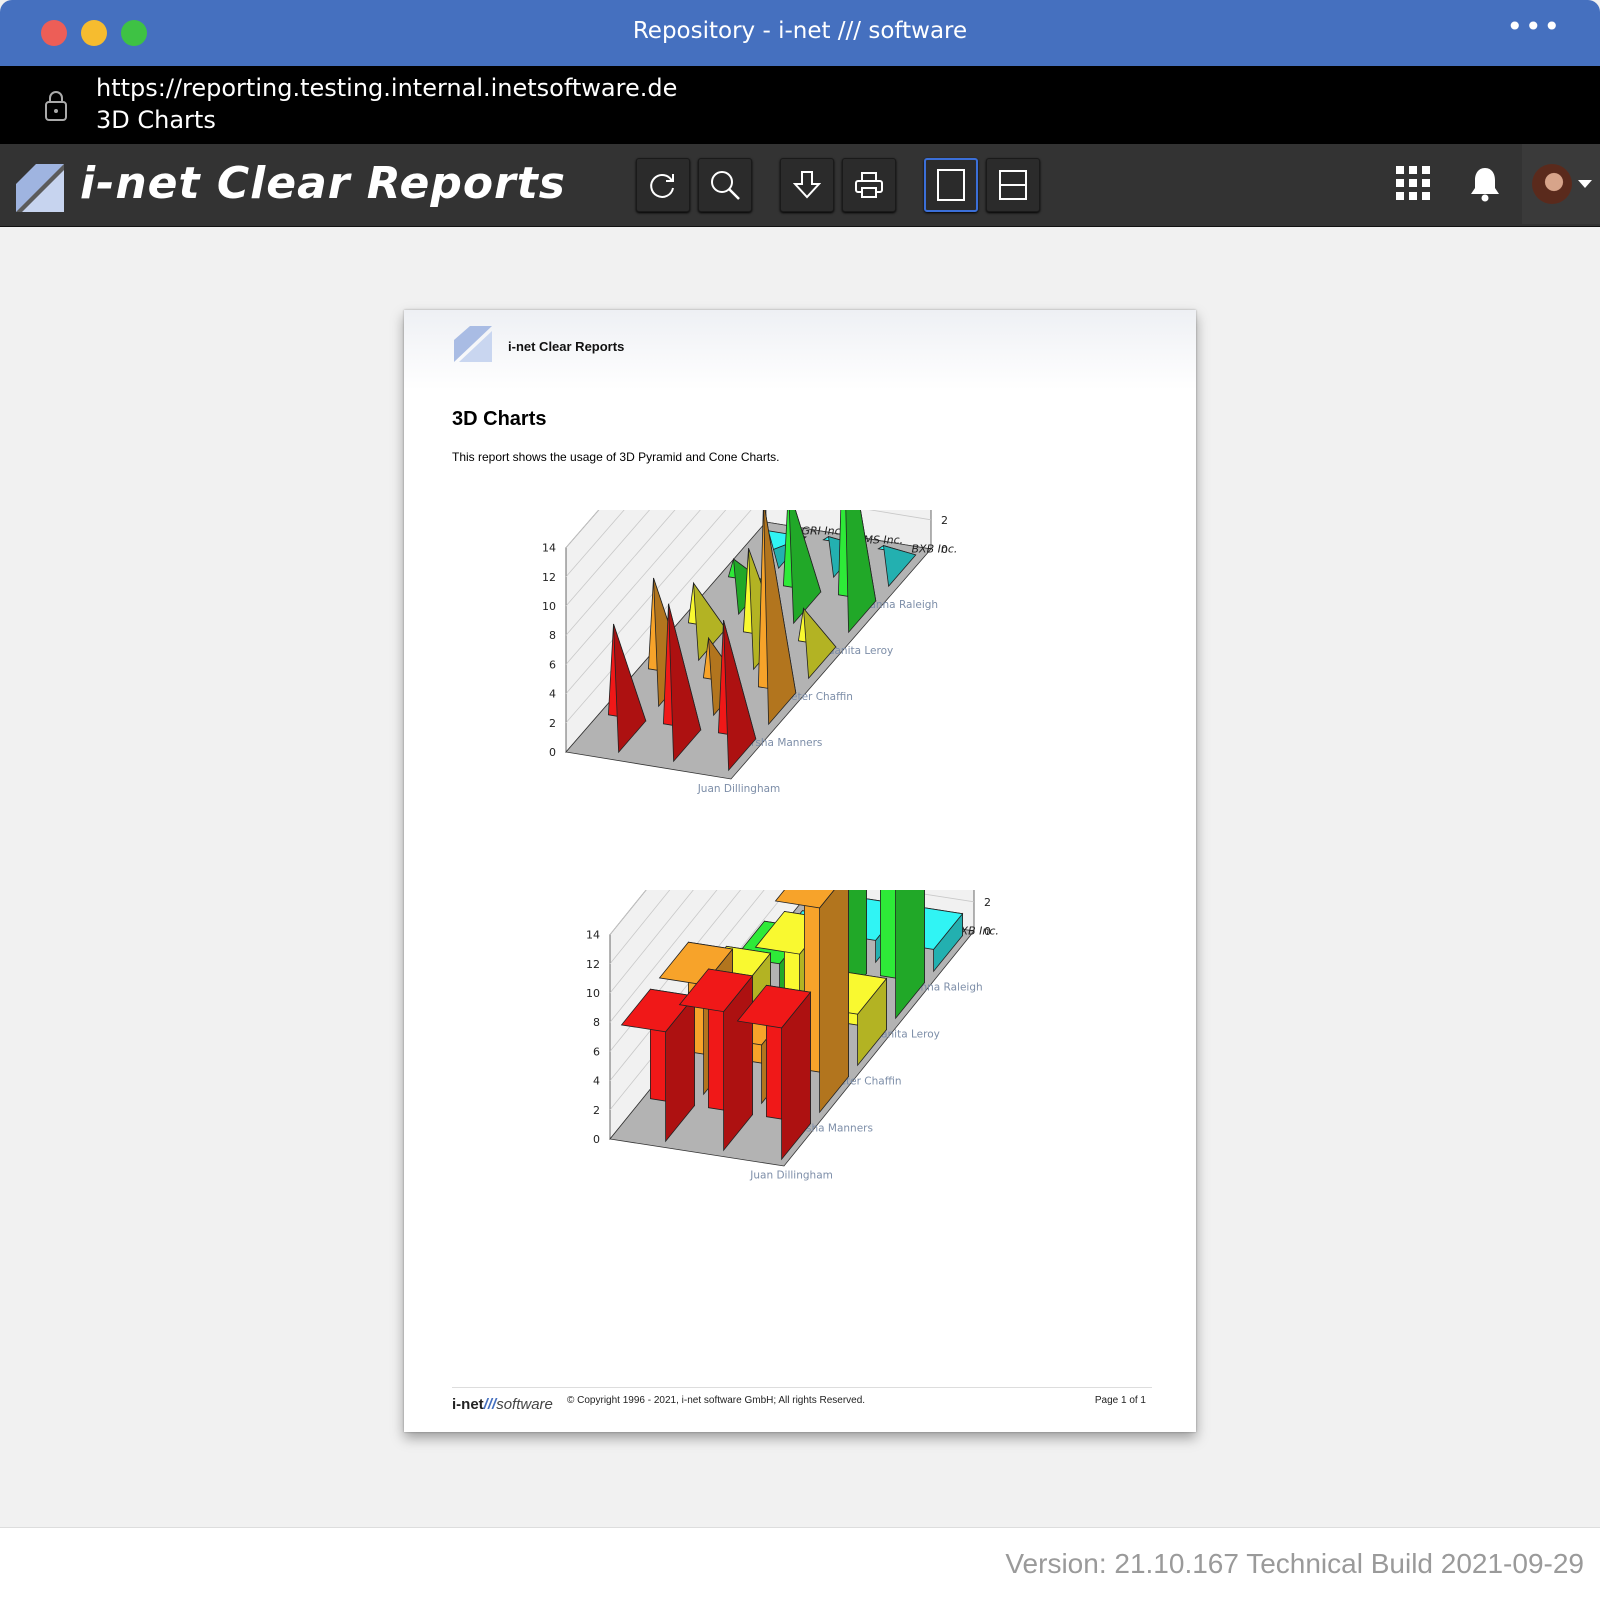 Image resolution: width=1600 pixels, height=1601 pixels. I want to click on single-page-view-button, so click(951, 185).